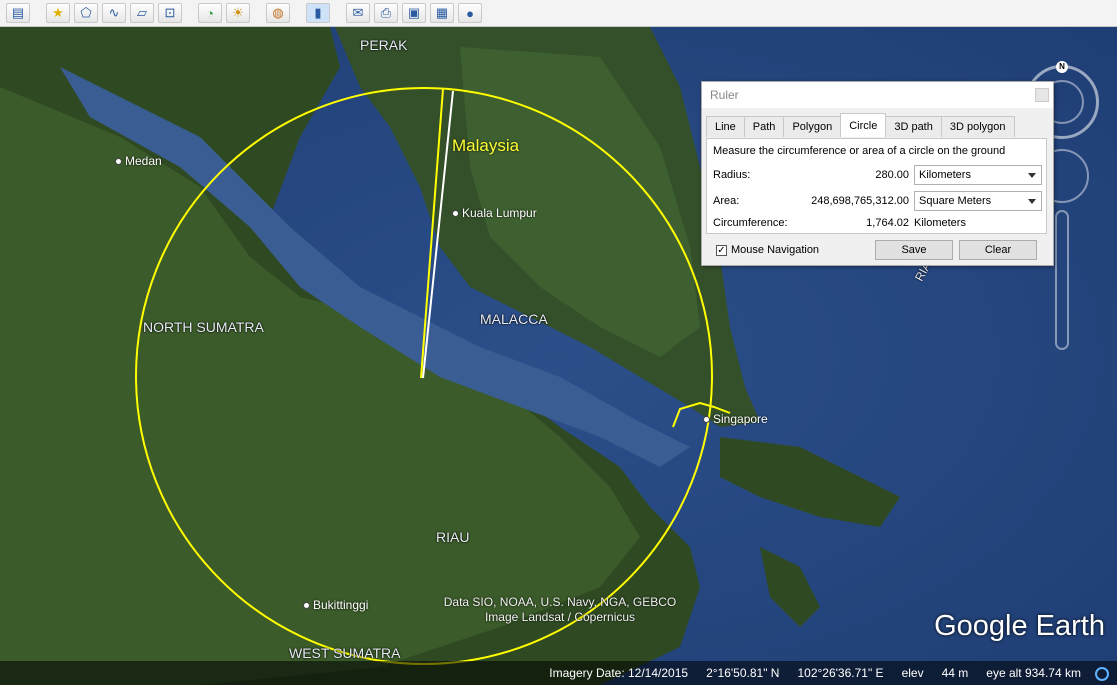 Image resolution: width=1117 pixels, height=685 pixels. I want to click on sidebar-icon: ▤, so click(18, 12).